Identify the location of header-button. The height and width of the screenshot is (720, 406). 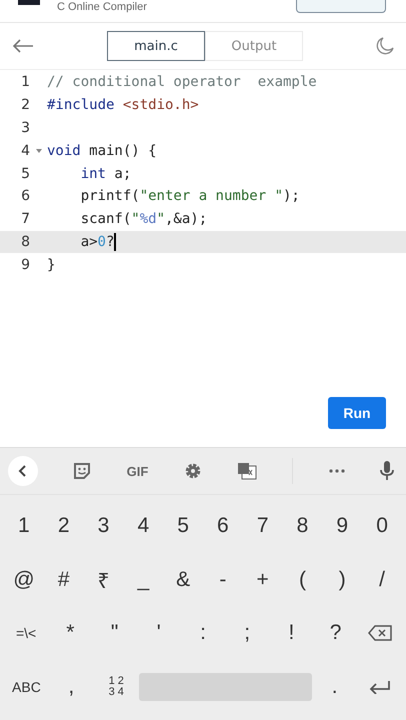
(341, 6).